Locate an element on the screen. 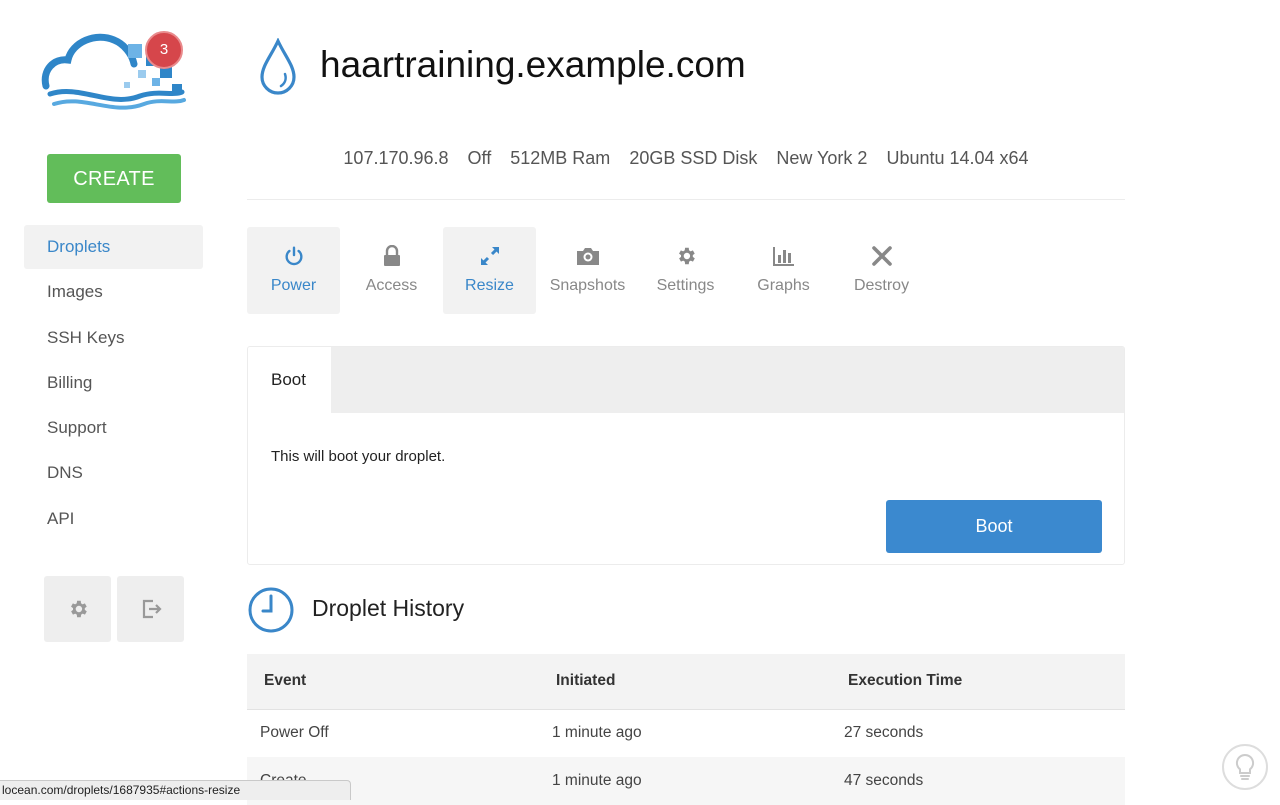 The width and height of the screenshot is (1280, 805). column-header-execution-time: Execution Time is located at coordinates (978, 682).